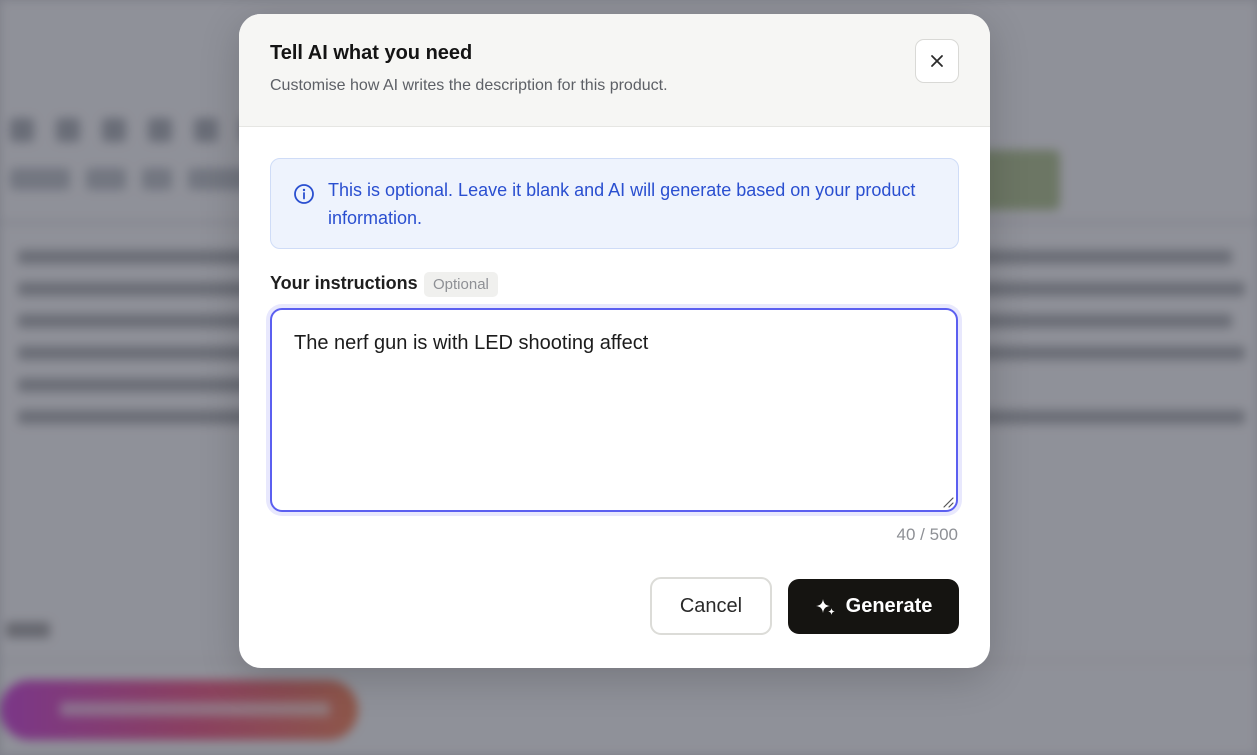  I want to click on character-counter: 40 / 500, so click(927, 534).